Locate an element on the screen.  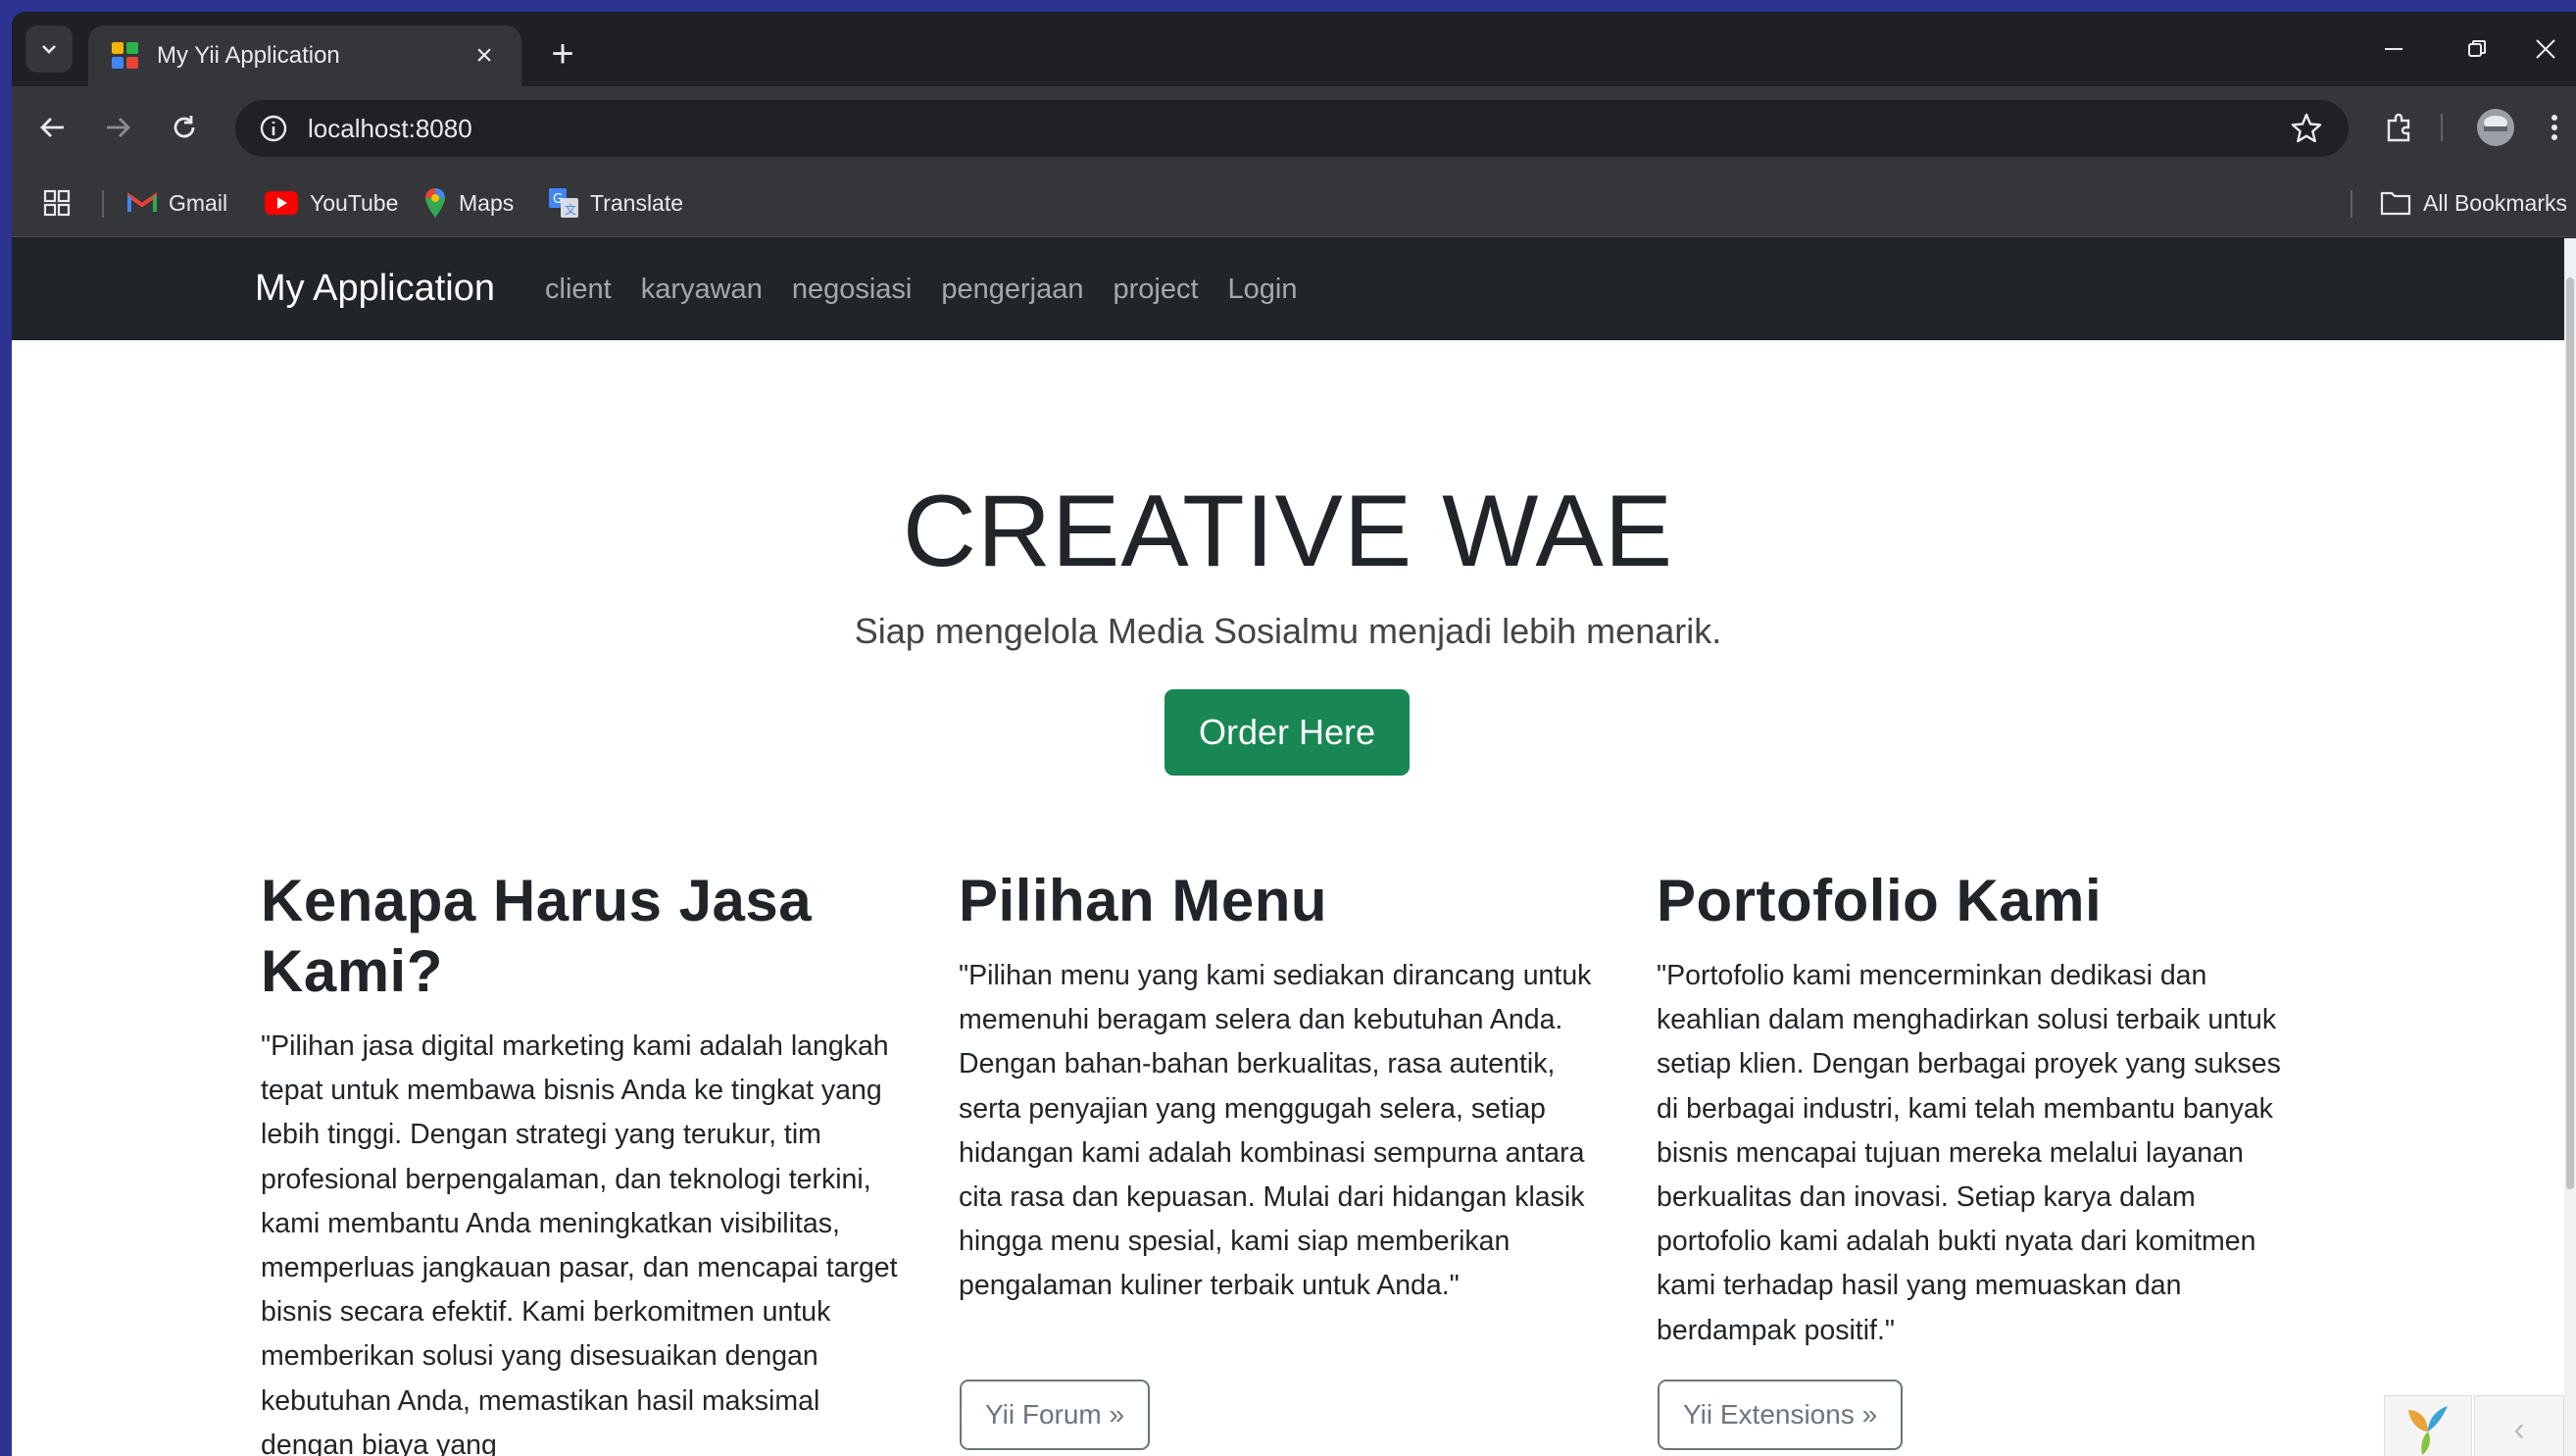
back-button is located at coordinates (52, 127).